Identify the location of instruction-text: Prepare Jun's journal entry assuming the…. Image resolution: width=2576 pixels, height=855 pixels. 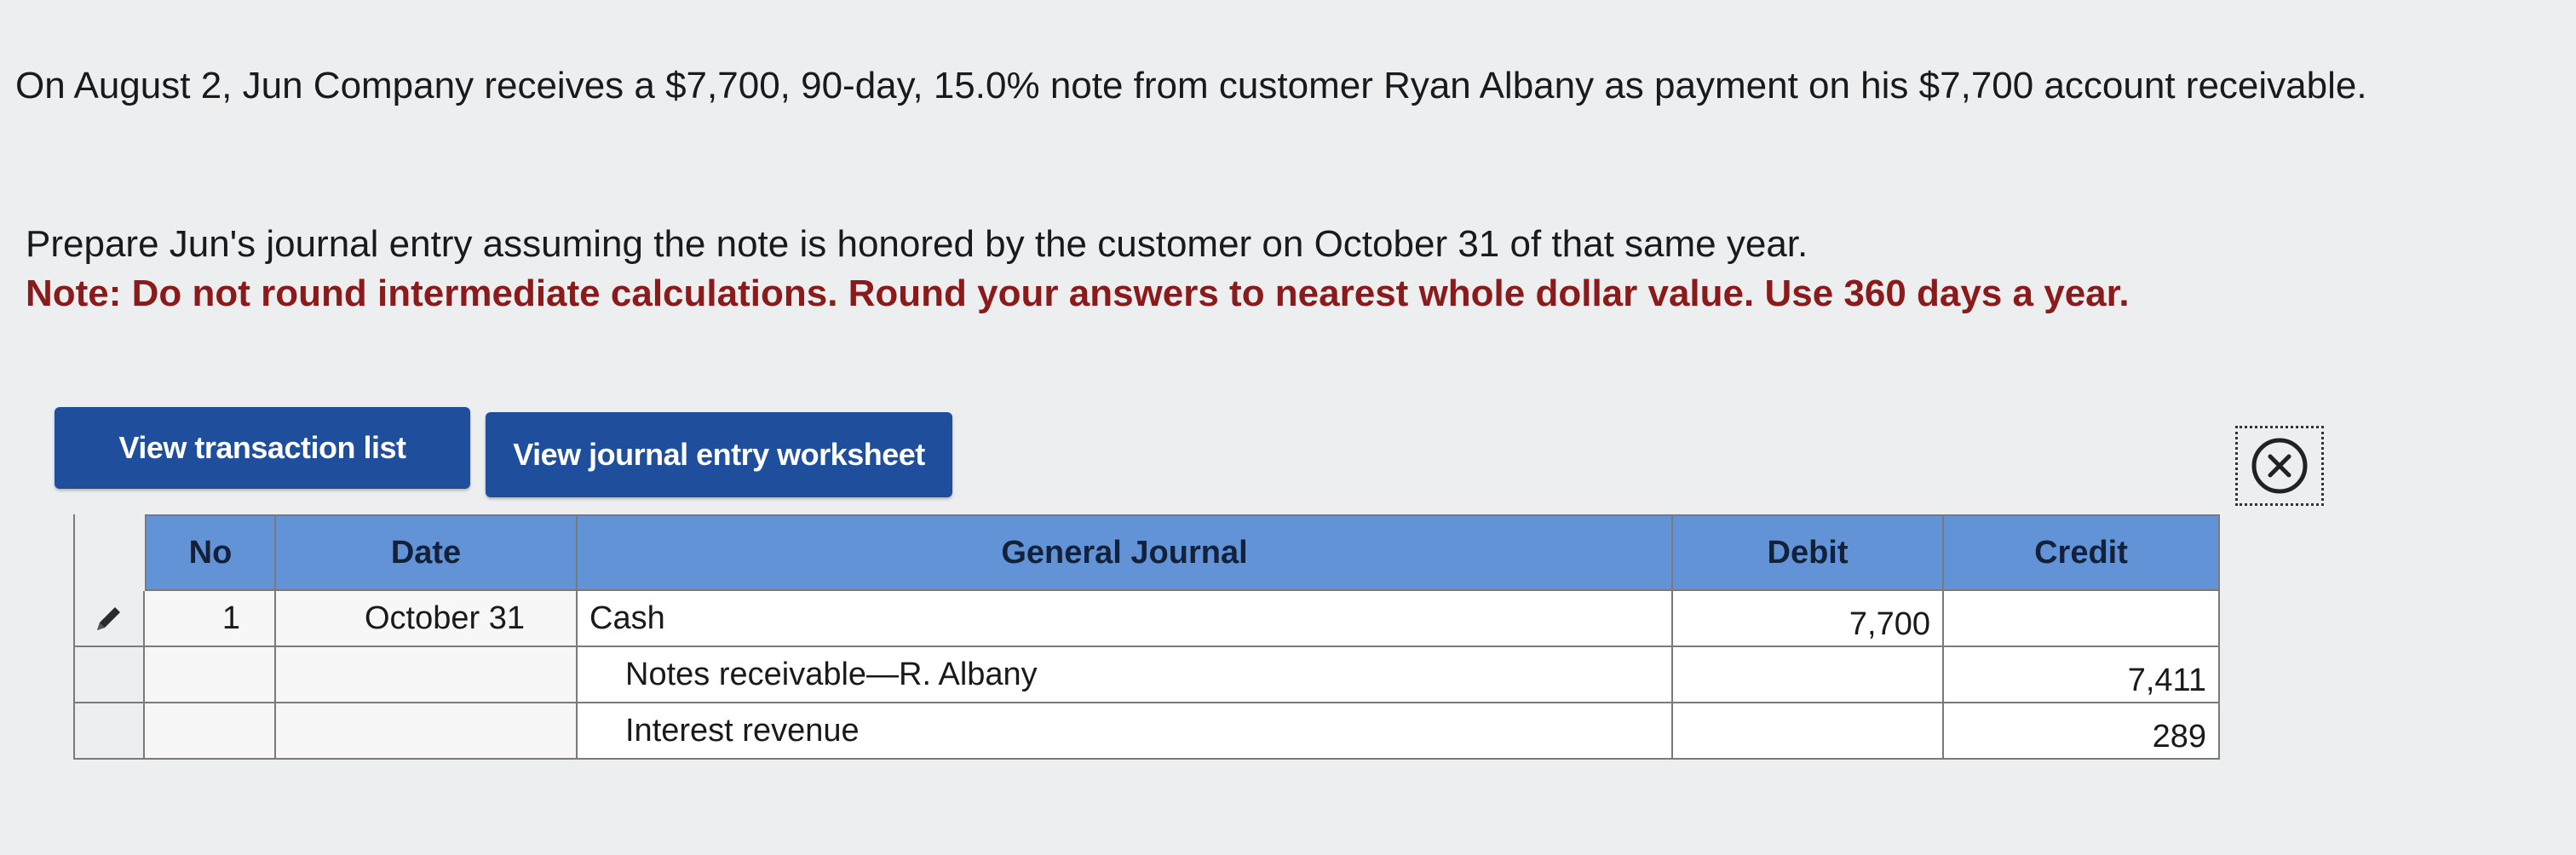
(917, 244).